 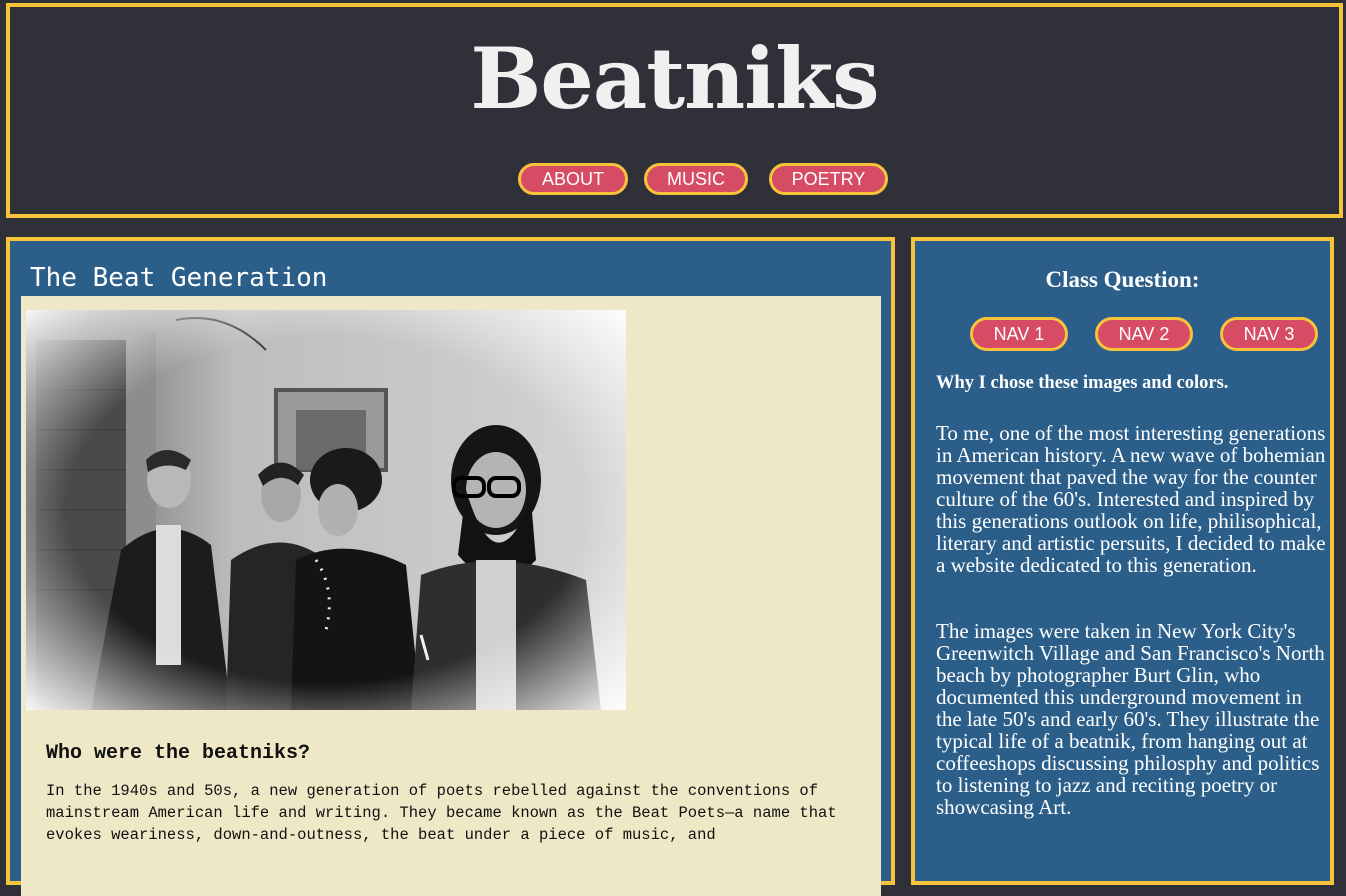 I want to click on nav-2-button: NAV 2, so click(x=1144, y=334).